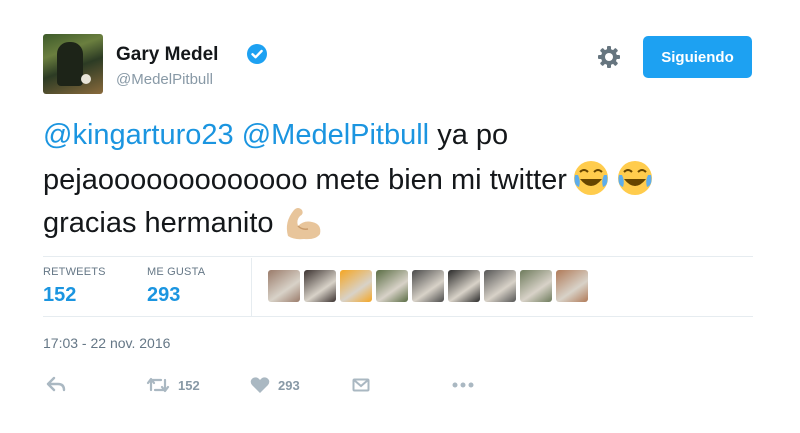  What do you see at coordinates (158, 223) in the screenshot?
I see `tweet-body: gracias hermanito` at bounding box center [158, 223].